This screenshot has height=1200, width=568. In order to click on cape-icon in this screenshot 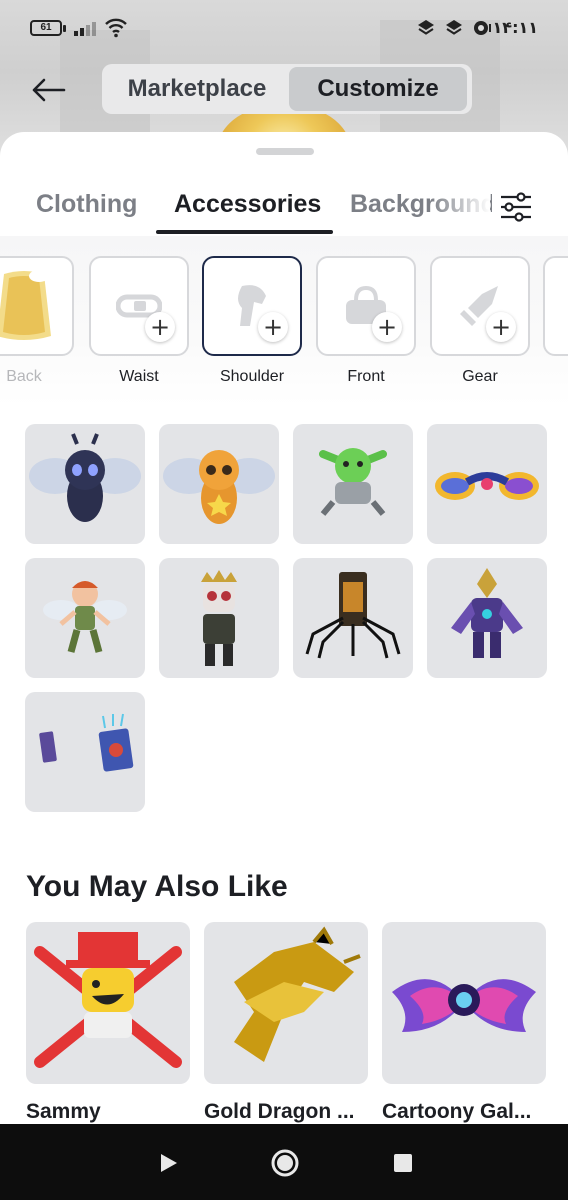, I will do `click(25, 305)`.